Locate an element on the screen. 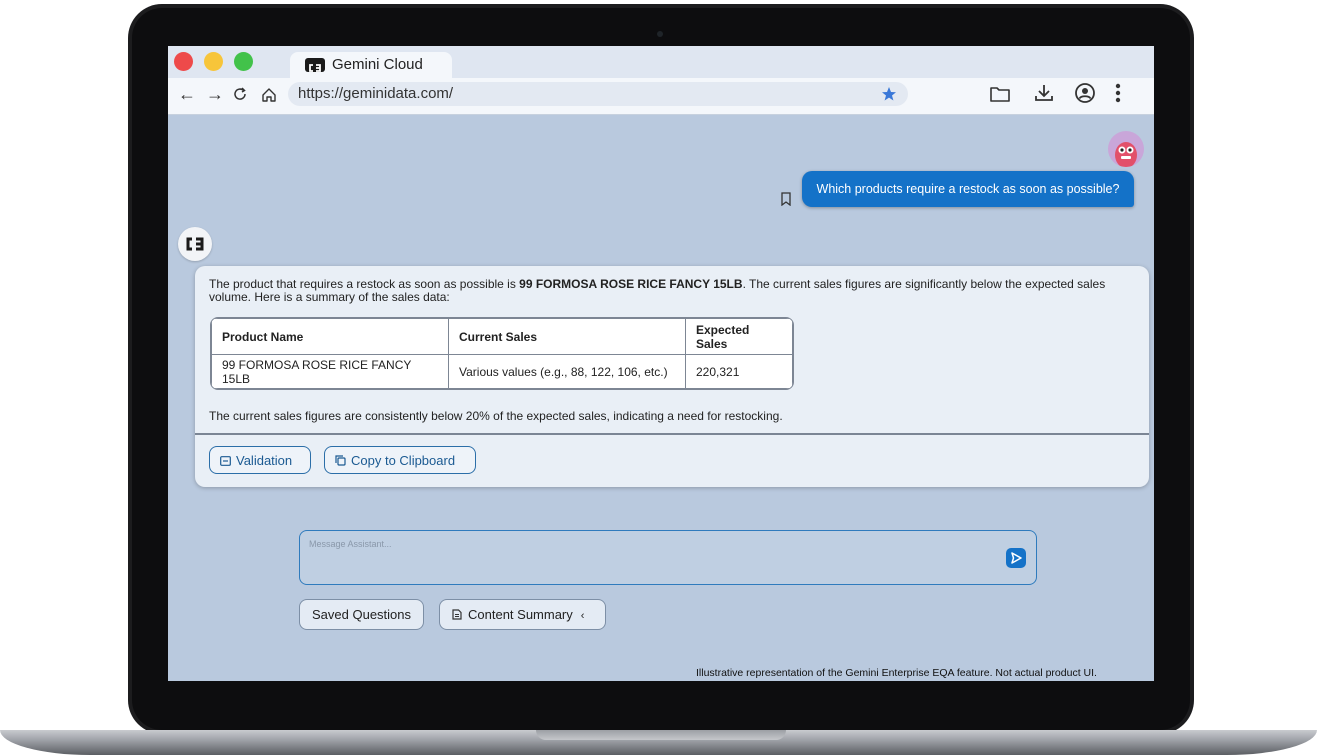 The height and width of the screenshot is (755, 1317). reload-icon is located at coordinates (240, 96).